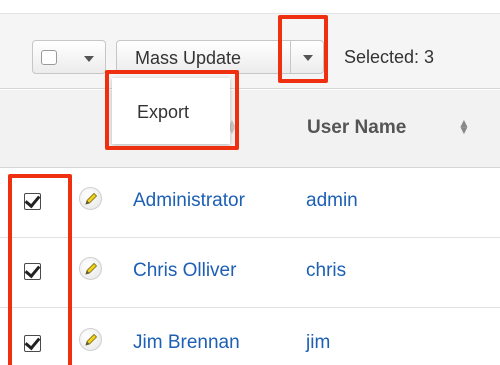 This screenshot has width=500, height=365. What do you see at coordinates (318, 343) in the screenshot?
I see `user-name-link: jim` at bounding box center [318, 343].